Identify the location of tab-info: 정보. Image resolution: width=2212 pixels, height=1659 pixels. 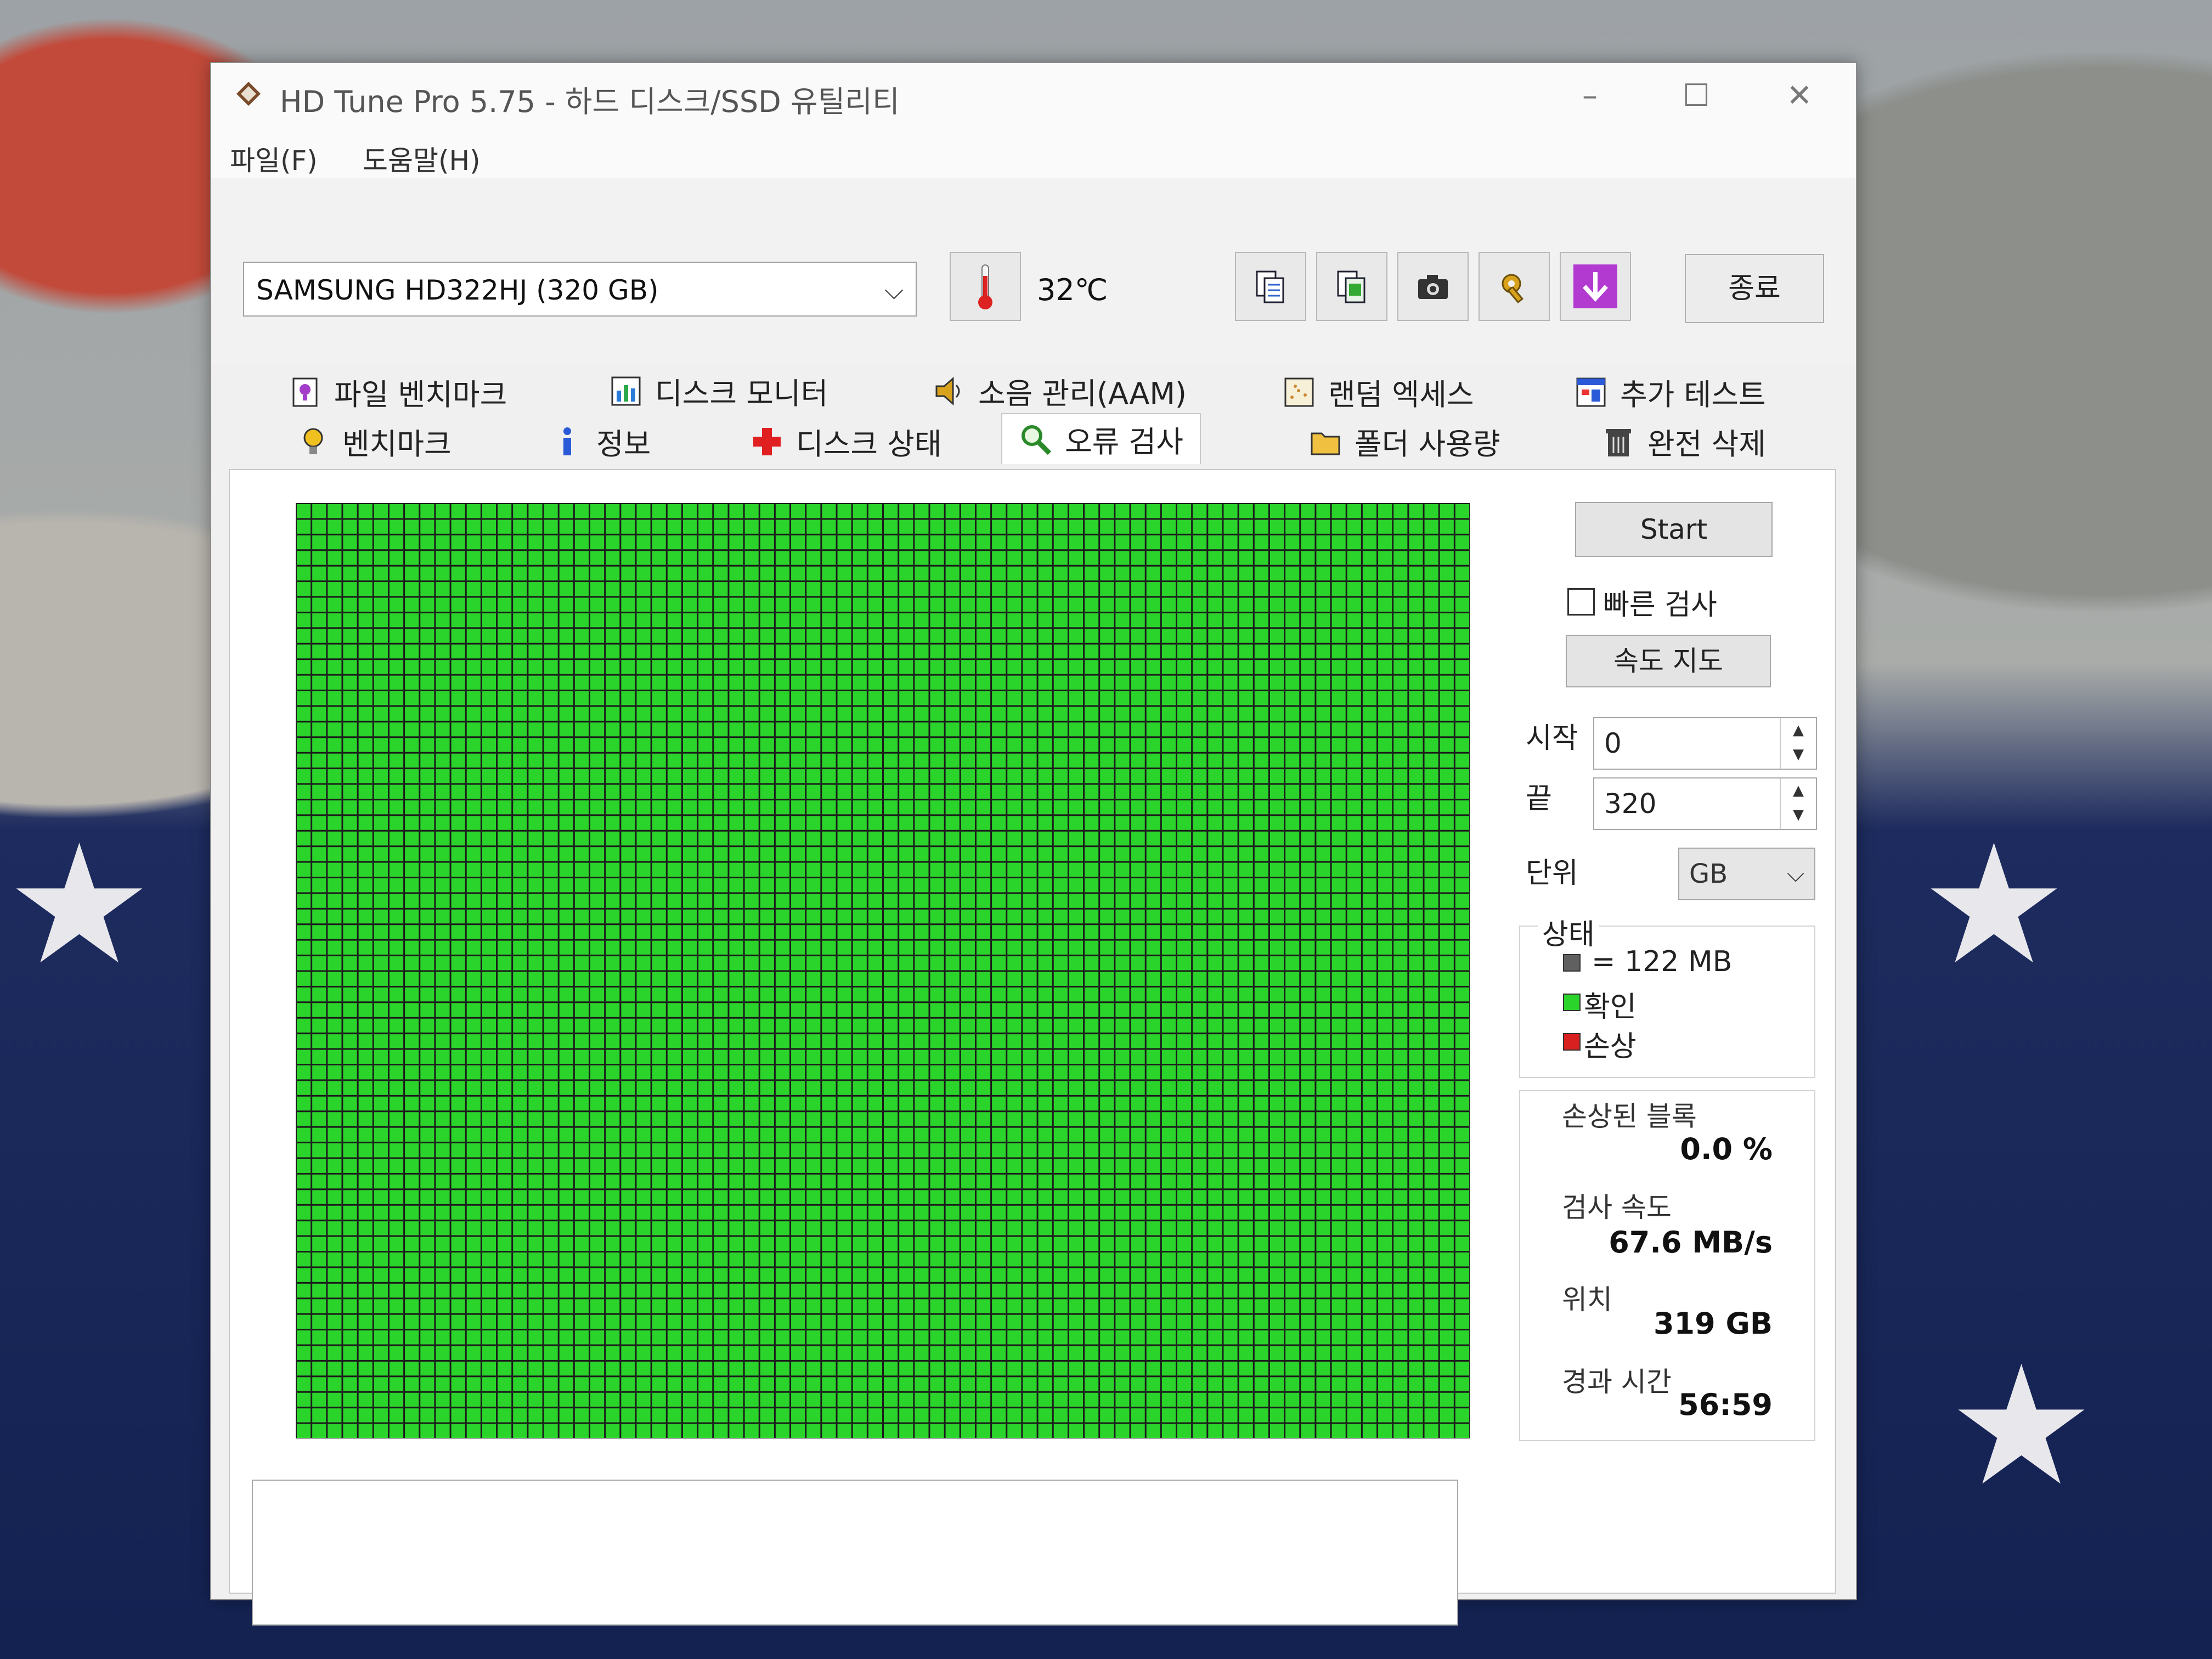
(601, 442).